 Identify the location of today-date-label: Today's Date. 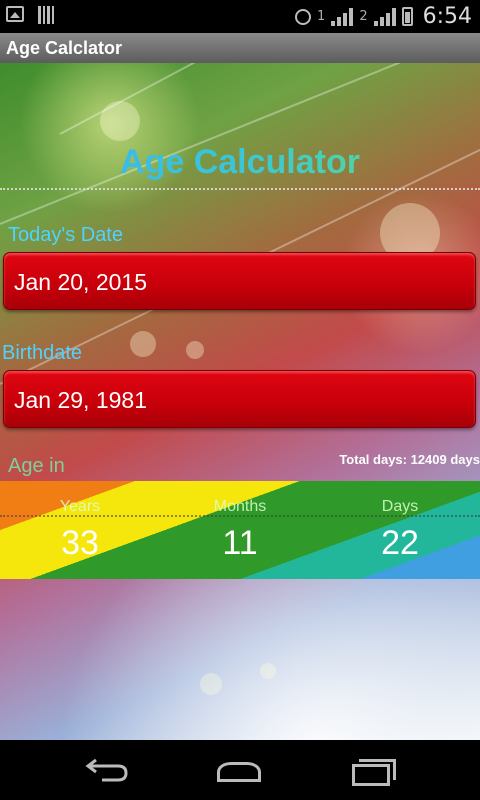
(65, 235).